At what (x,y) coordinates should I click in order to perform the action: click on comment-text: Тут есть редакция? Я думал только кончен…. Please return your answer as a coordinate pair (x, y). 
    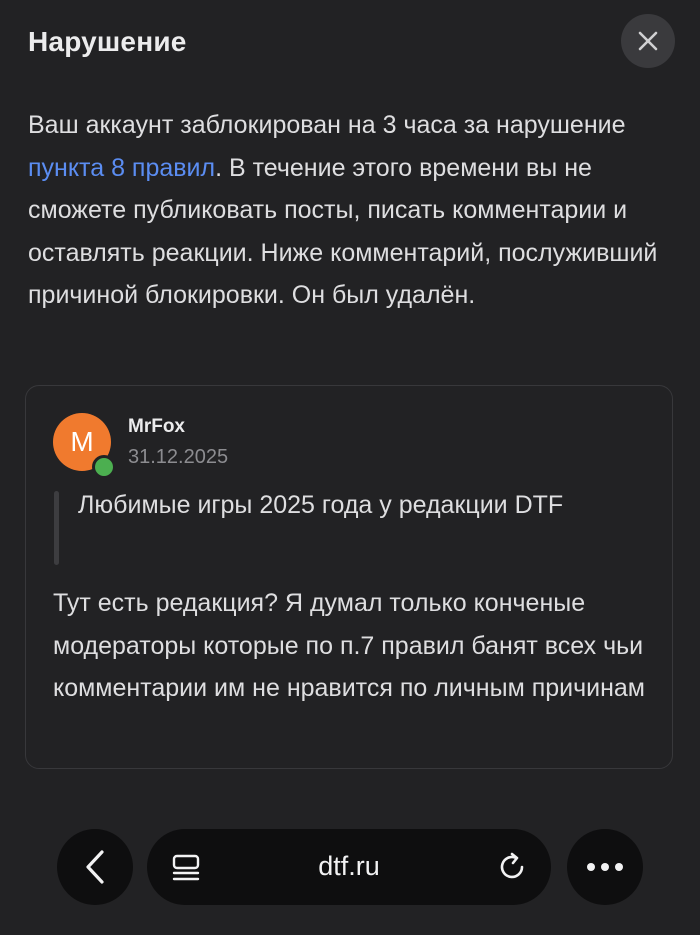
    Looking at the image, I should click on (349, 645).